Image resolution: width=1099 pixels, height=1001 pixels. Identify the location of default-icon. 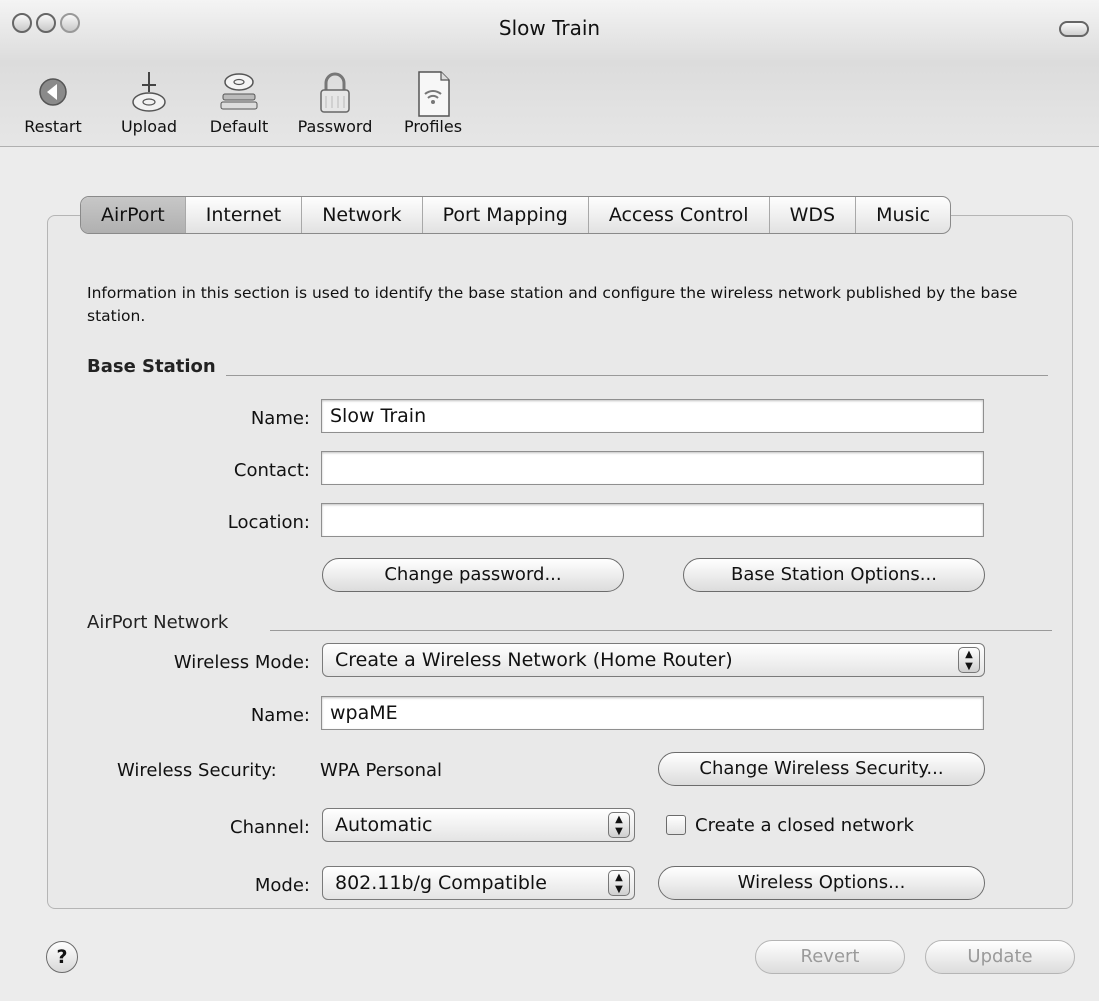
(239, 91).